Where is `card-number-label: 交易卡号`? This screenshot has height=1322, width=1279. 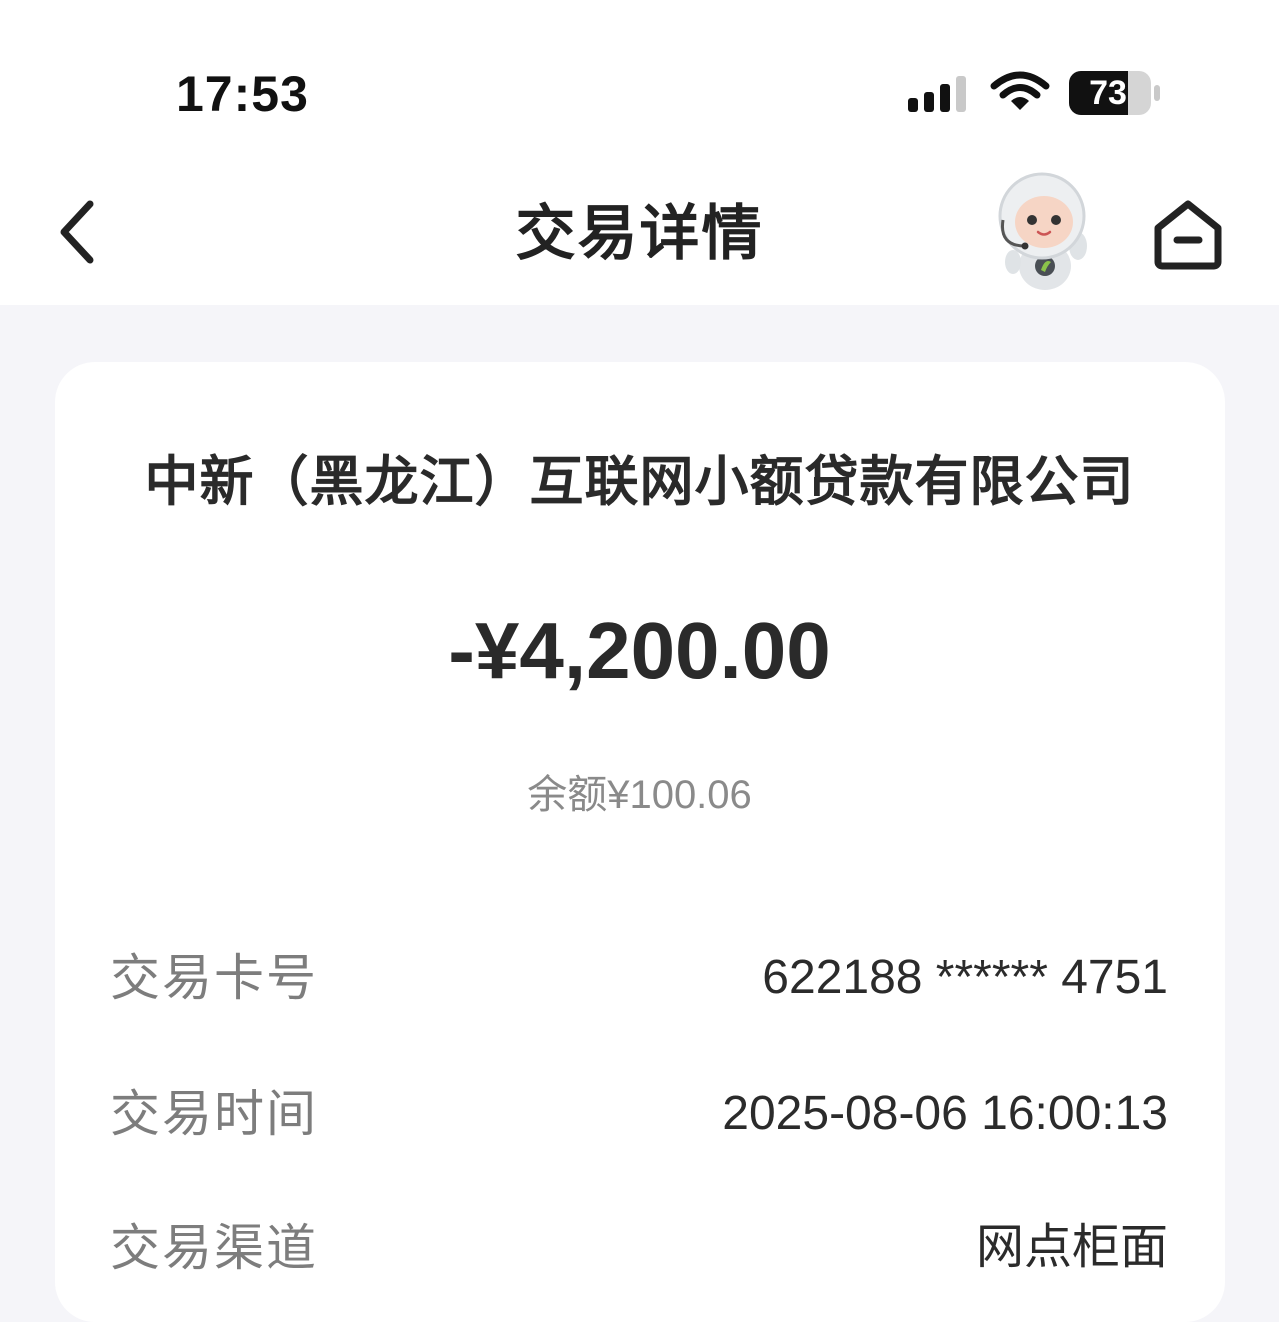
card-number-label: 交易卡号 is located at coordinates (214, 978).